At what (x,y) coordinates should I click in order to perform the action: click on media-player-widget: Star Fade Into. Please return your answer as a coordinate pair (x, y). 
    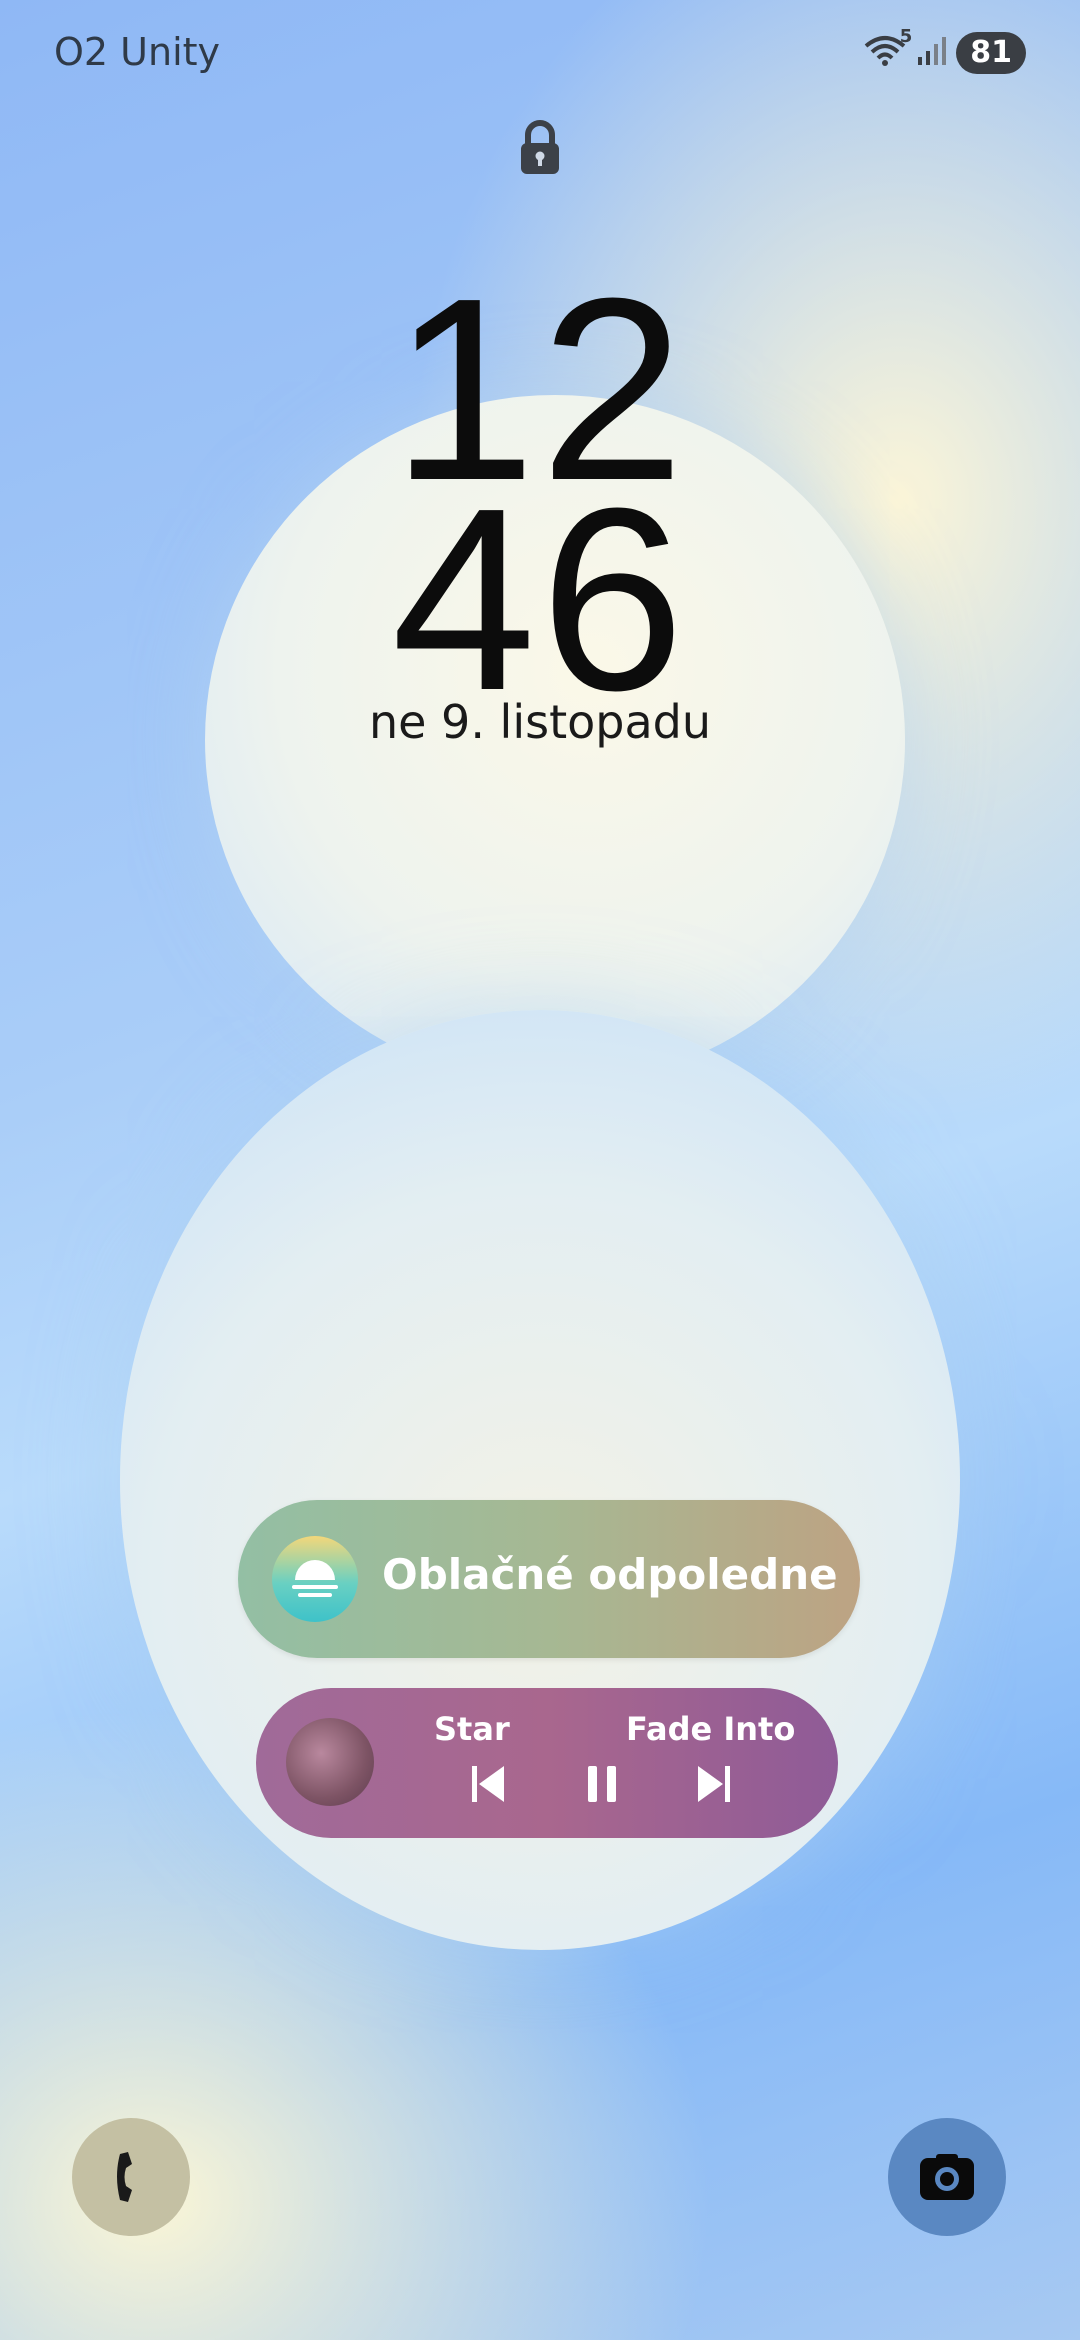
    Looking at the image, I should click on (547, 1763).